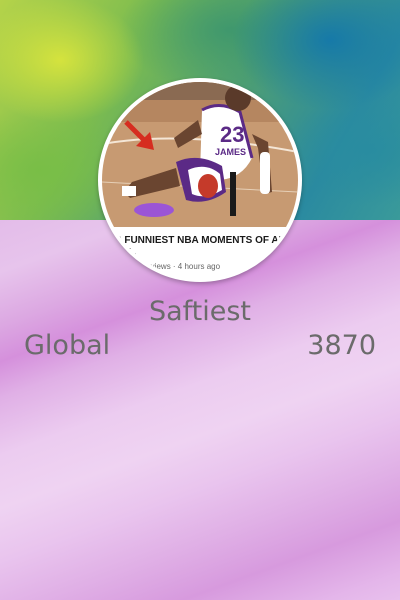 This screenshot has height=600, width=400. Describe the element at coordinates (230, 152) in the screenshot. I see `jersey-name: JAMES` at that location.